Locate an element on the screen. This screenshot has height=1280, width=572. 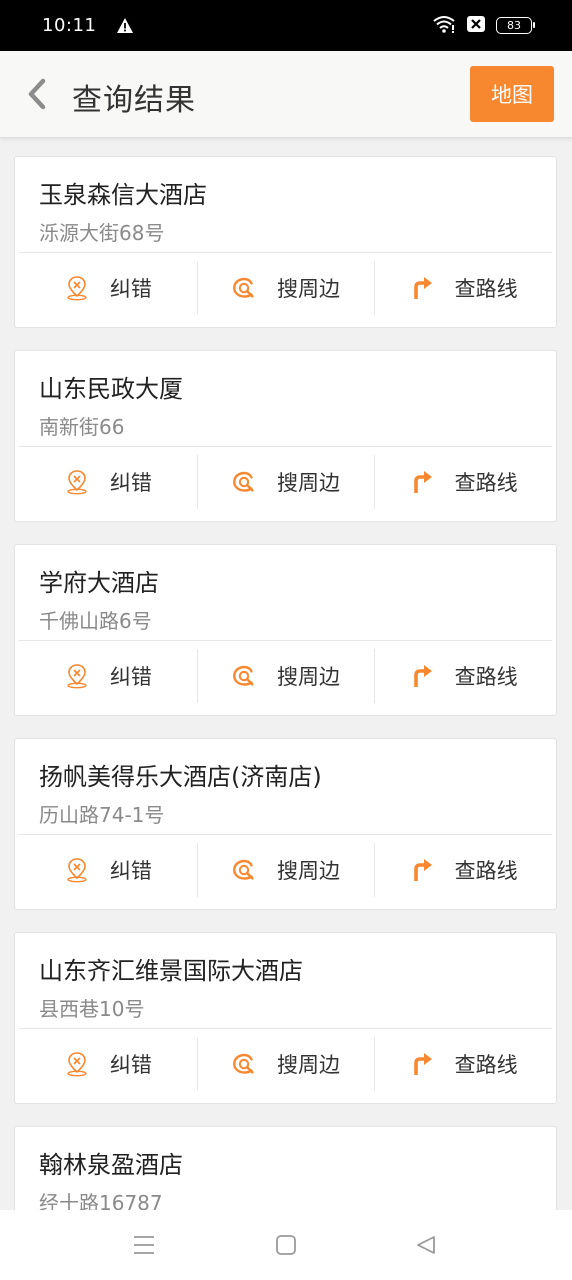
status-bar: 10:11 83 is located at coordinates (286, 25).